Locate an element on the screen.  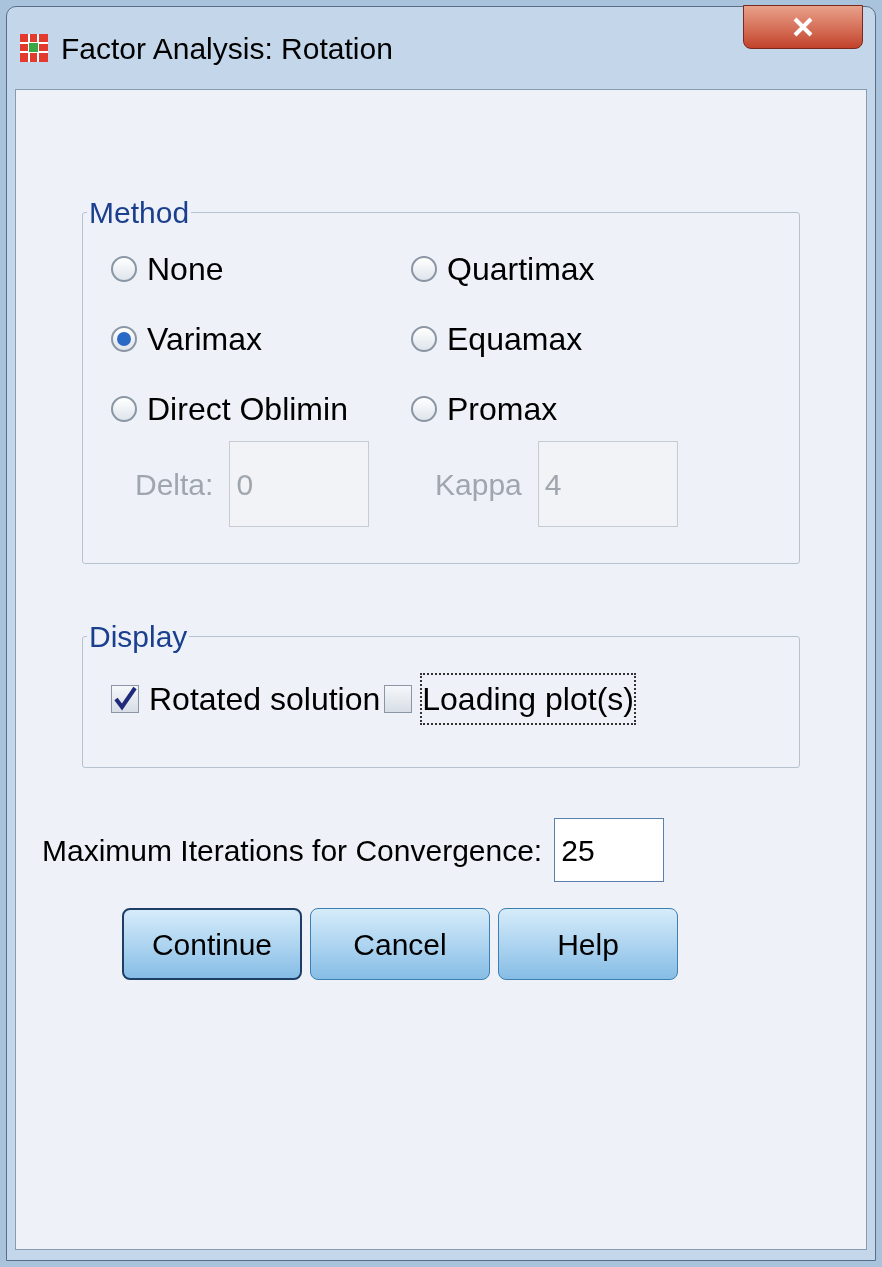
group-title: Method is located at coordinates (139, 213).